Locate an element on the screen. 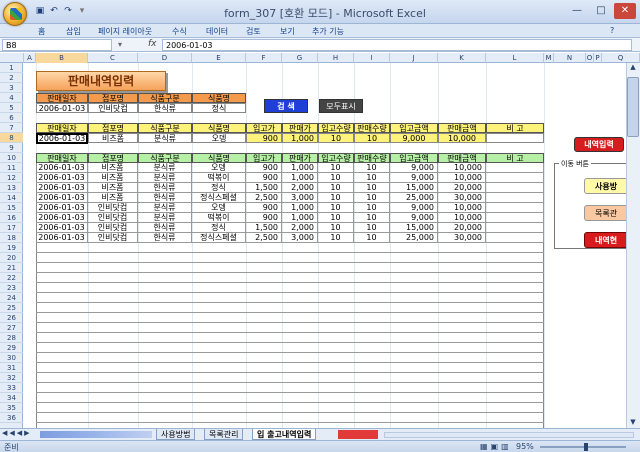  undo-icon: ↶ is located at coordinates (54, 11).